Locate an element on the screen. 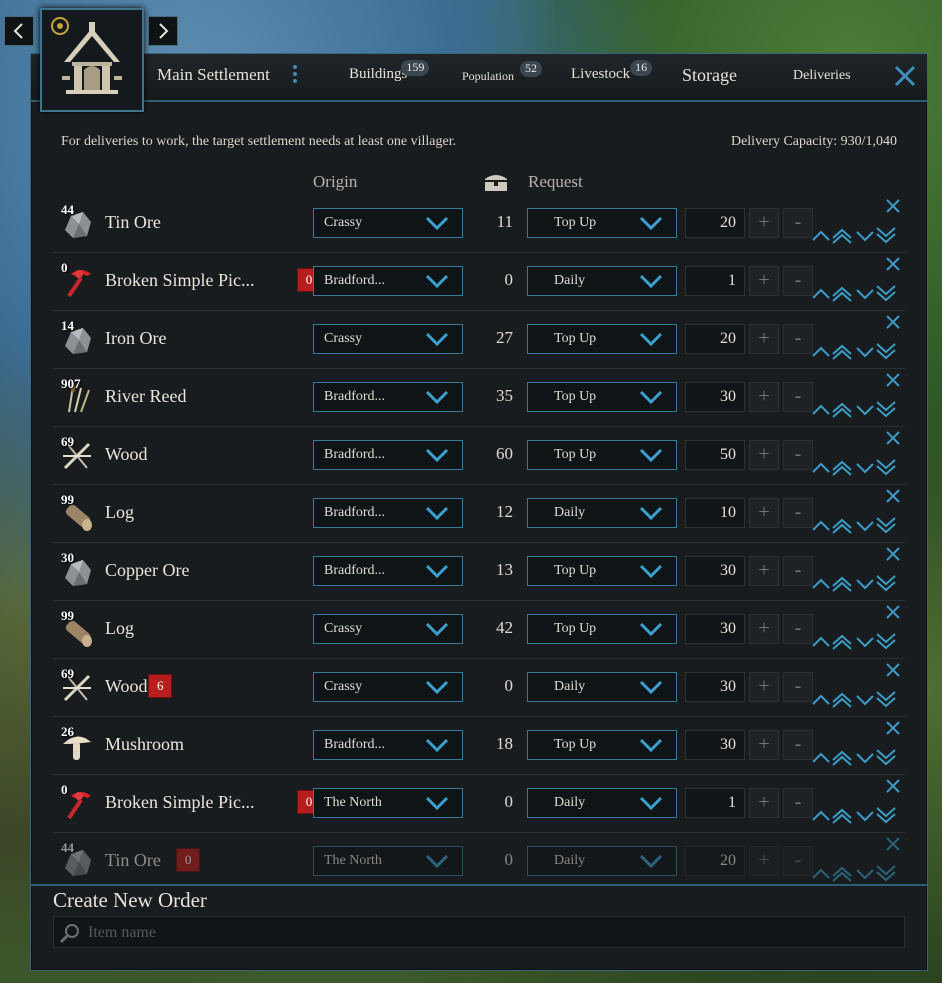 Image resolution: width=942 pixels, height=983 pixels. close-icon is located at coordinates (905, 76).